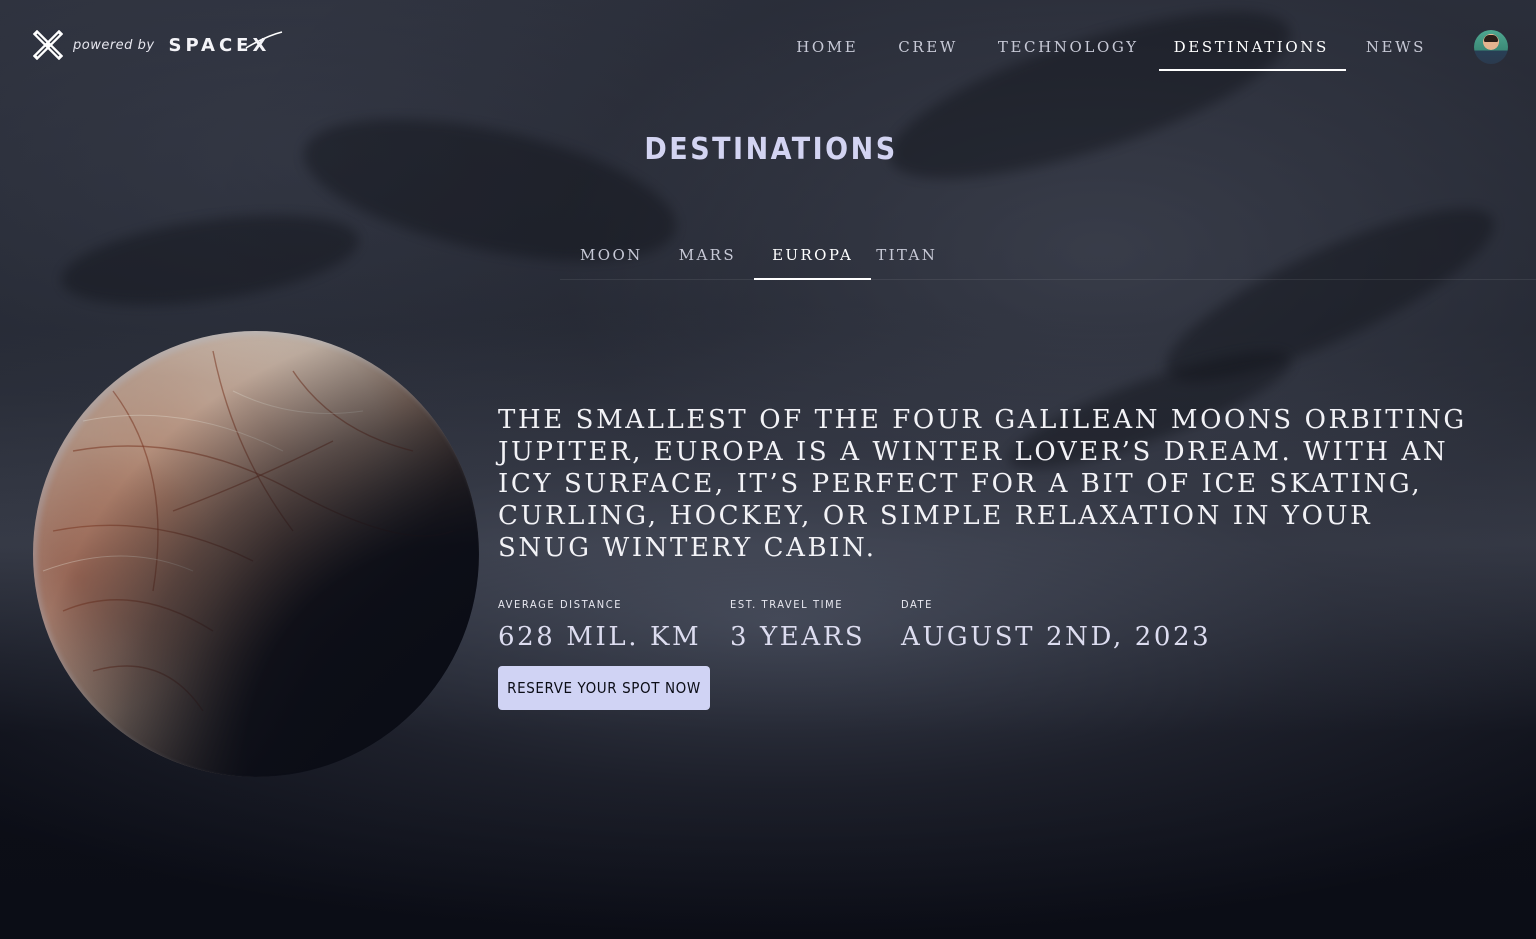 This screenshot has width=1536, height=939. What do you see at coordinates (158, 45) in the screenshot?
I see `brand-logo: powered by SPACEX` at bounding box center [158, 45].